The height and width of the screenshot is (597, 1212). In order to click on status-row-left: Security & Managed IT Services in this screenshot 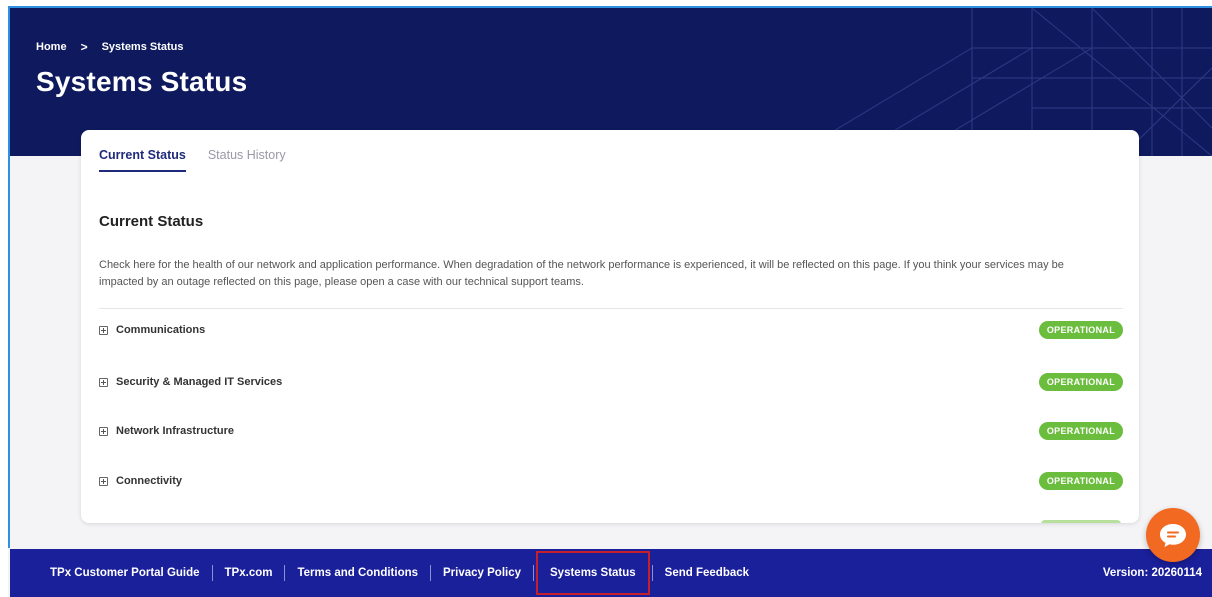, I will do `click(190, 382)`.